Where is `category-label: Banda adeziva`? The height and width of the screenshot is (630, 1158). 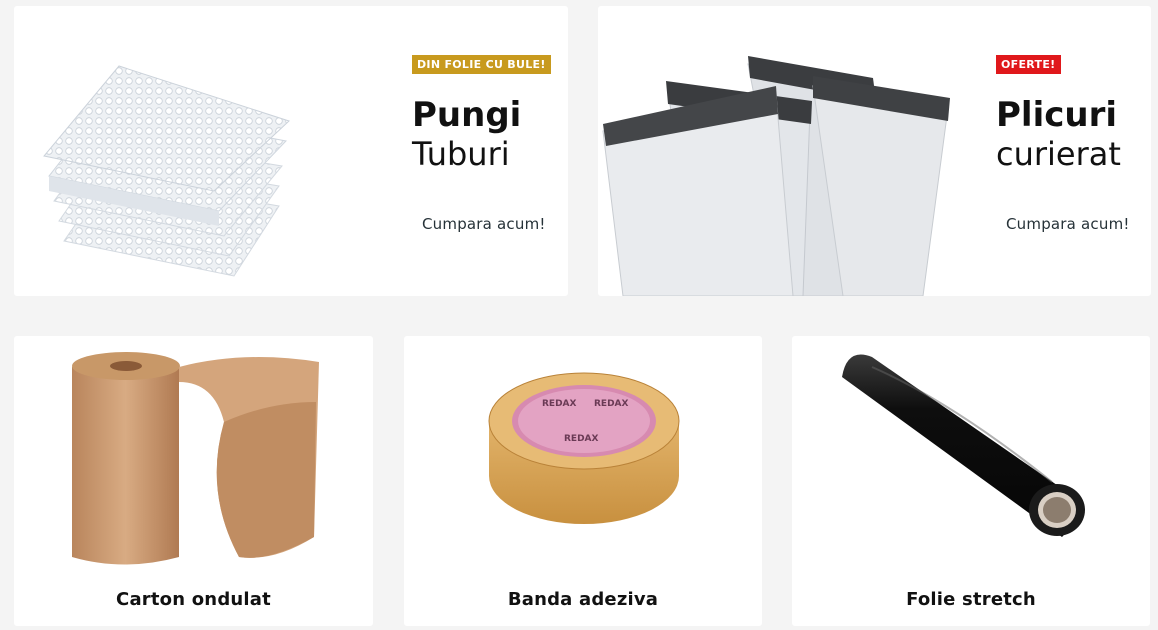 category-label: Banda adeziva is located at coordinates (583, 599).